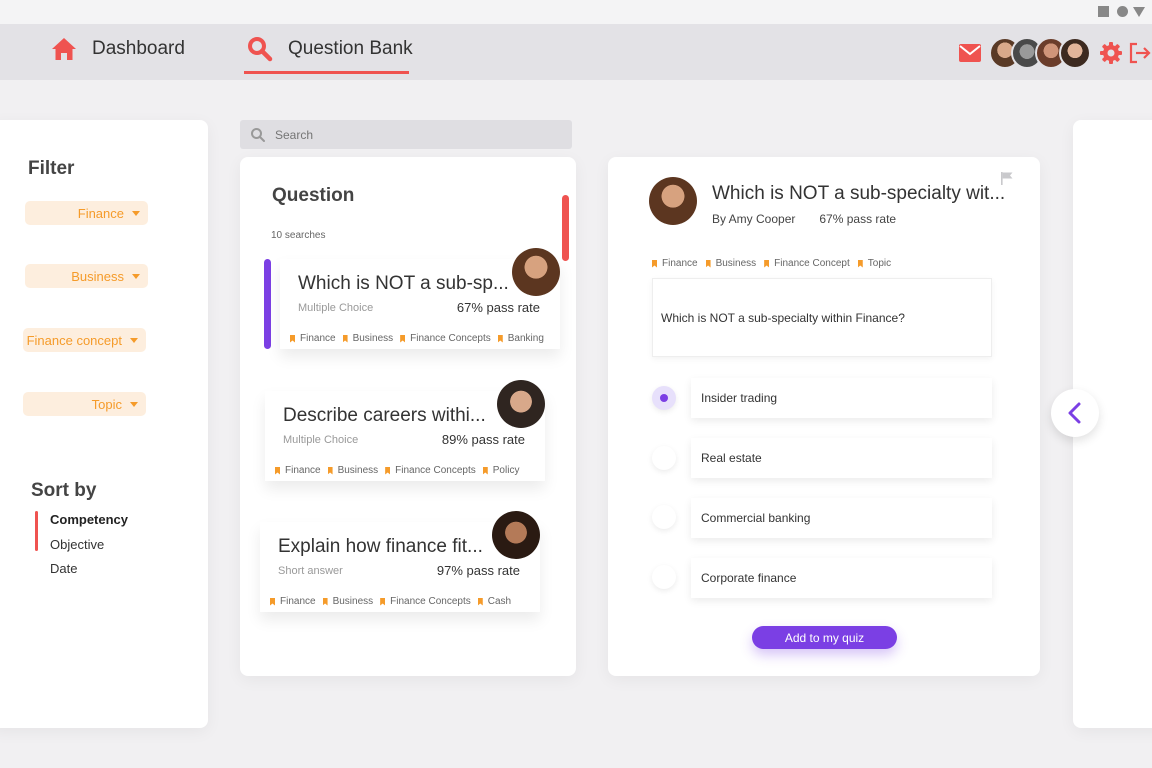  I want to click on add-to-quiz-button: Add to my quiz, so click(824, 637).